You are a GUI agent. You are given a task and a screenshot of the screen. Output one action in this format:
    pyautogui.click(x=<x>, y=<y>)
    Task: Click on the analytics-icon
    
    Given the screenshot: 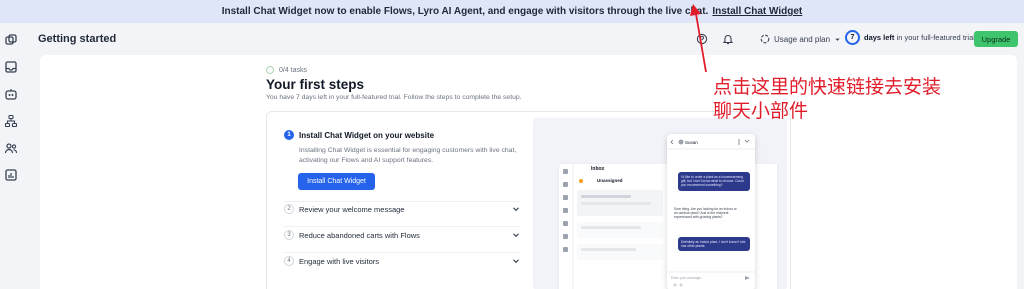 What is the action you would take?
    pyautogui.click(x=11, y=175)
    